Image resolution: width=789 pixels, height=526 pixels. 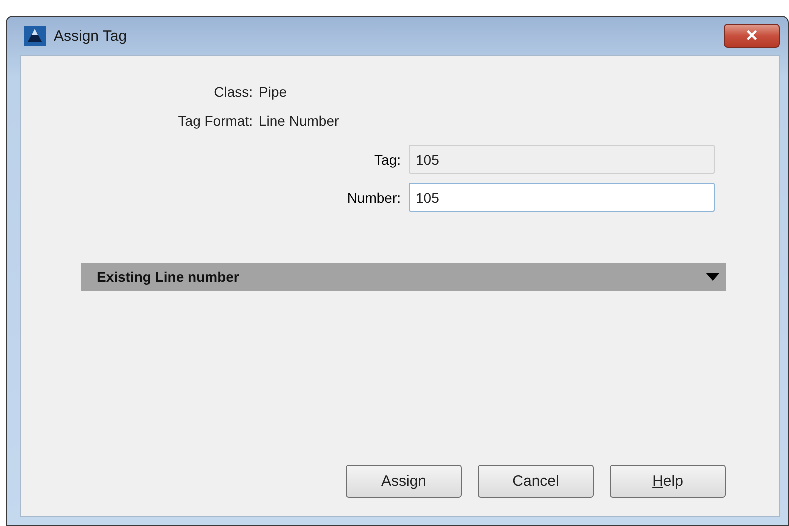 I want to click on field-label: Number:, so click(x=373, y=198).